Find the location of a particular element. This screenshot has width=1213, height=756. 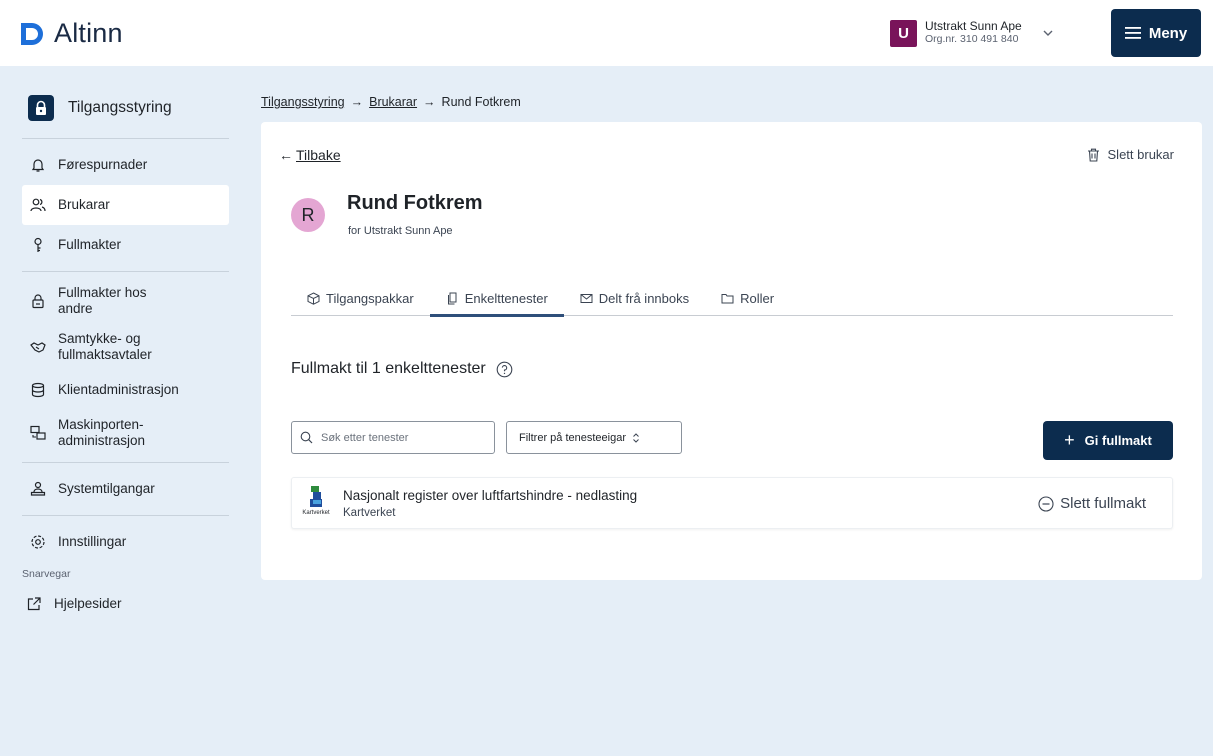

account-switcher: U Utstrakt Sunn Ape Org.nr. 310 491 840 is located at coordinates (972, 33).